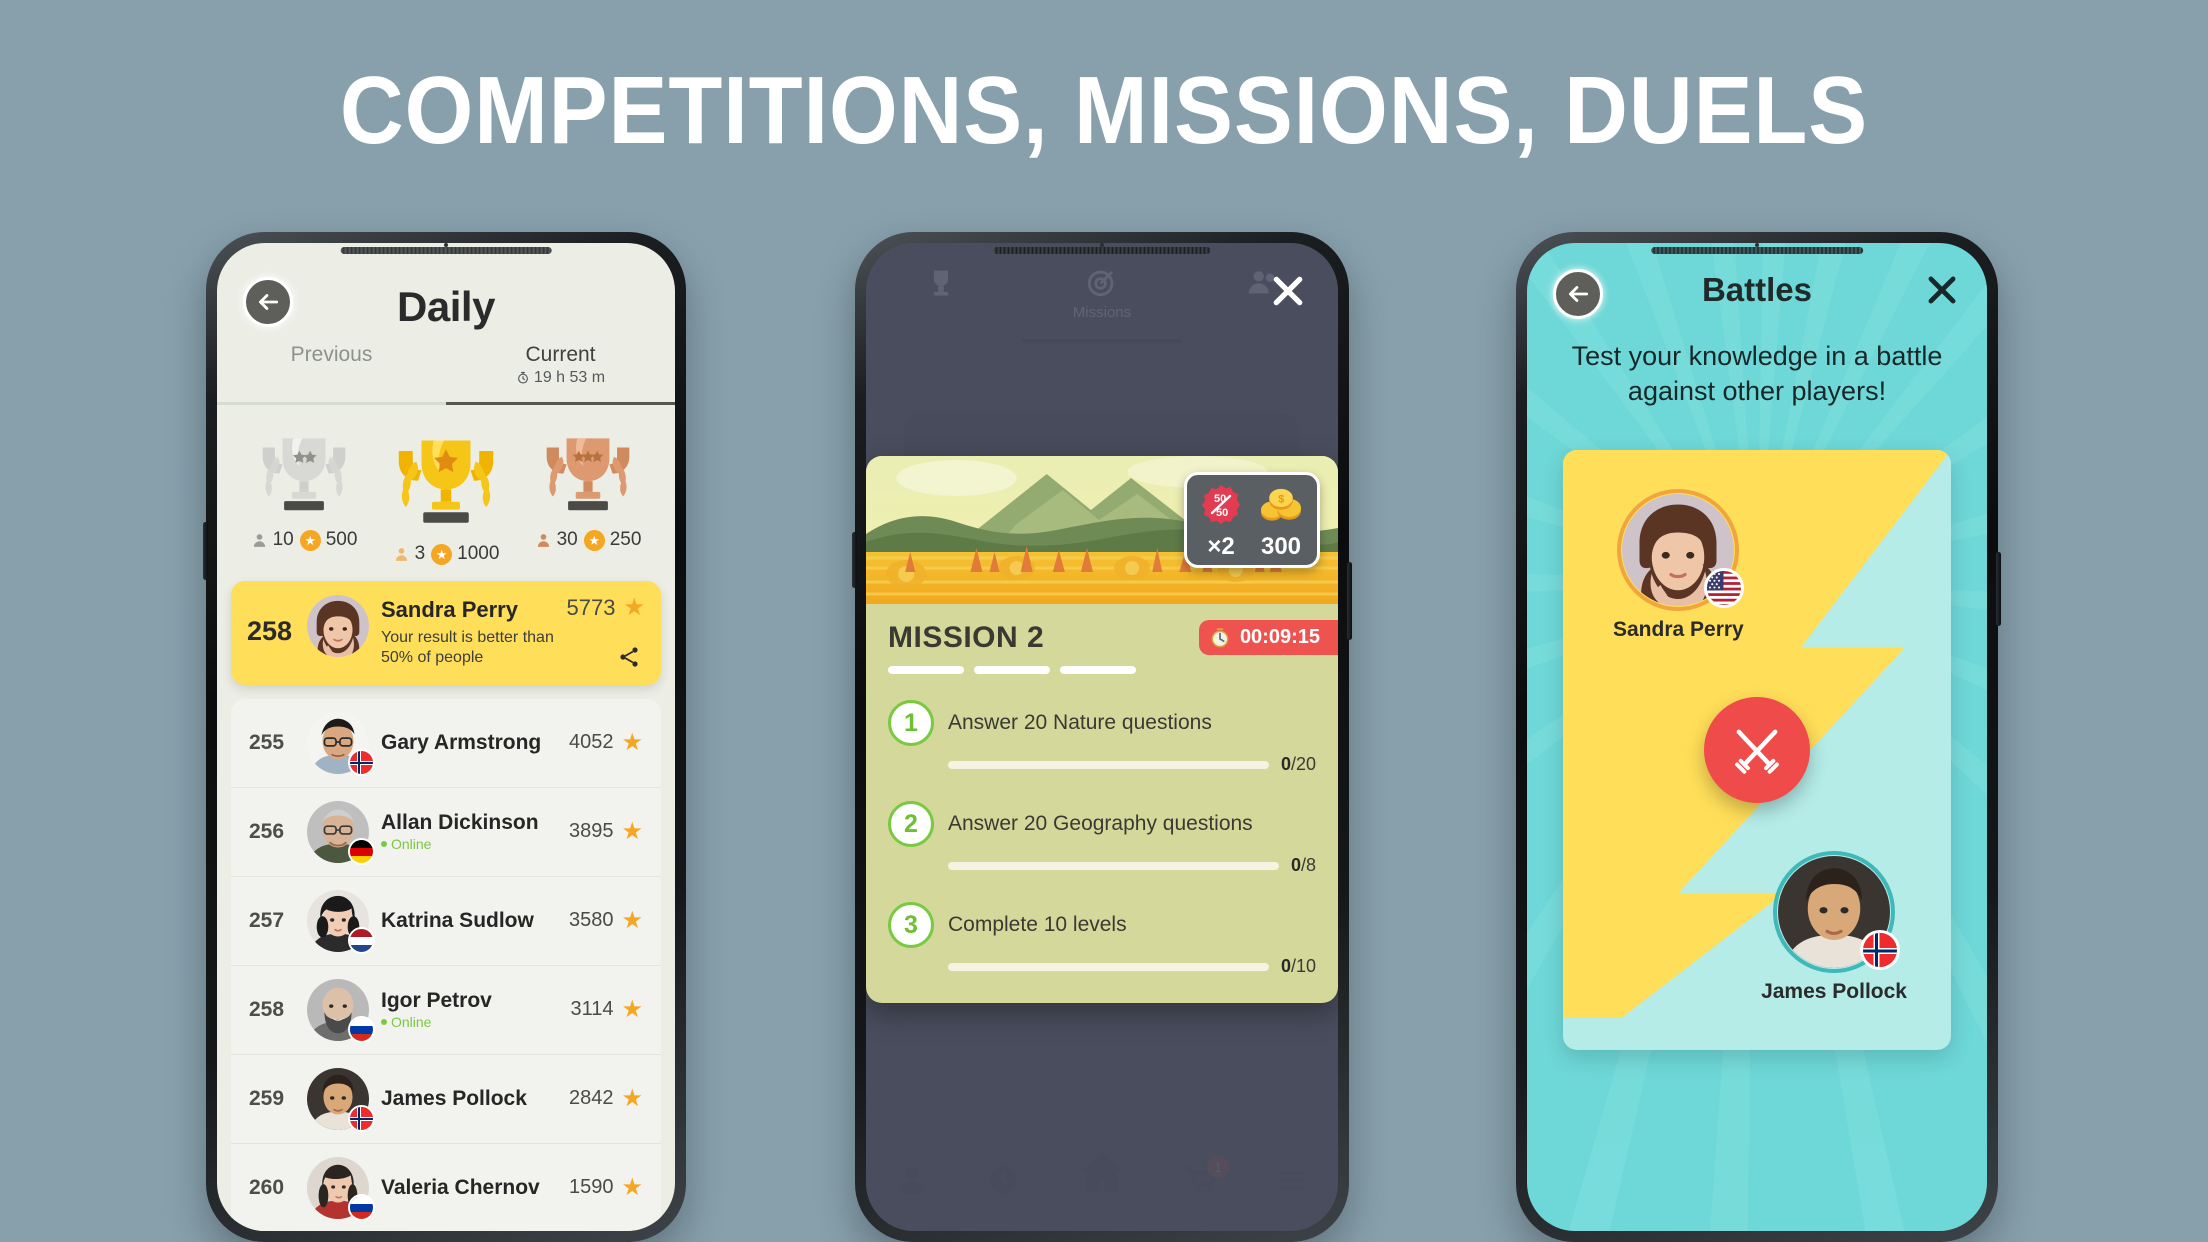 The height and width of the screenshot is (1242, 2208). I want to click on online-label: Online, so click(411, 844).